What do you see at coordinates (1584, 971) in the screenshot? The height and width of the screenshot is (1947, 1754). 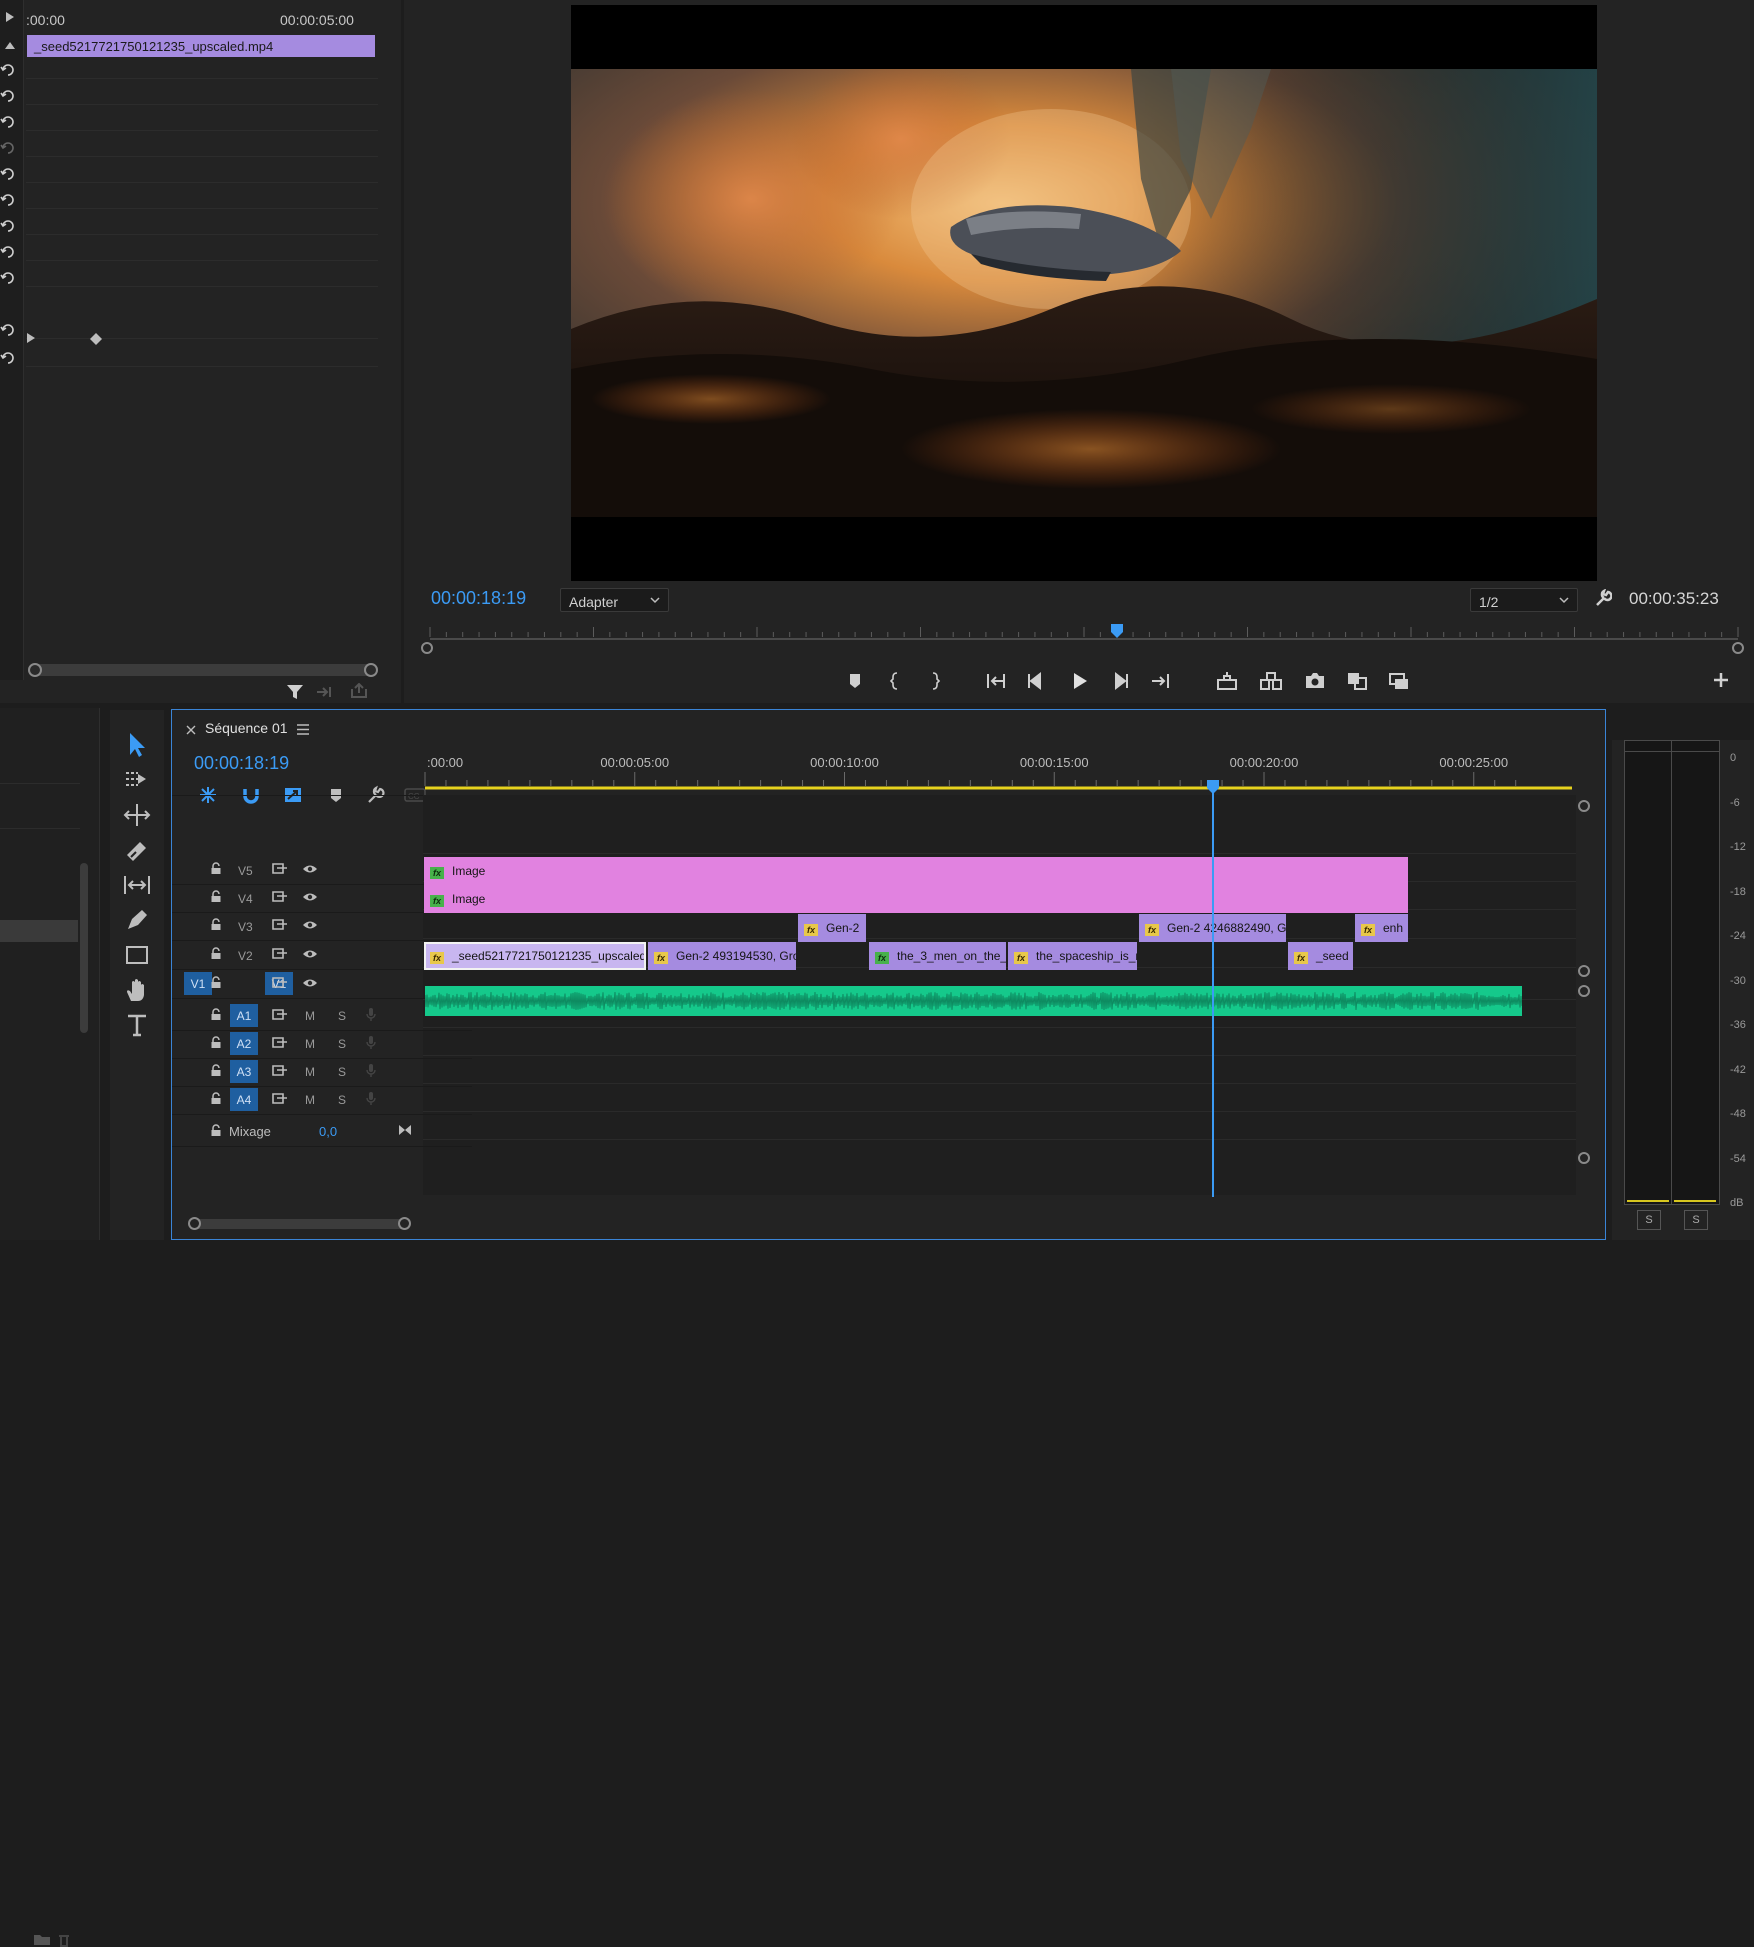 I see `video-track-scroll-bottom` at bounding box center [1584, 971].